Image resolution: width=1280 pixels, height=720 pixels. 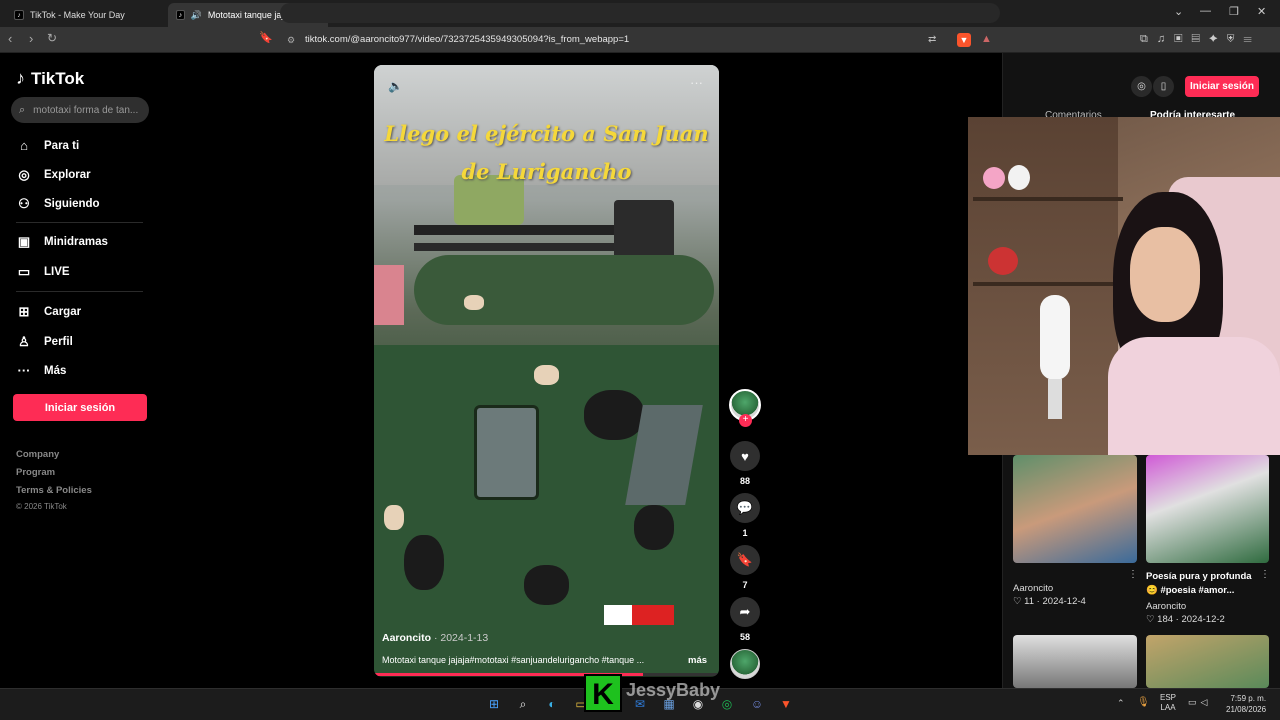 What do you see at coordinates (47, 145) in the screenshot?
I see `nav-para-ti: ⌂ Para ti` at bounding box center [47, 145].